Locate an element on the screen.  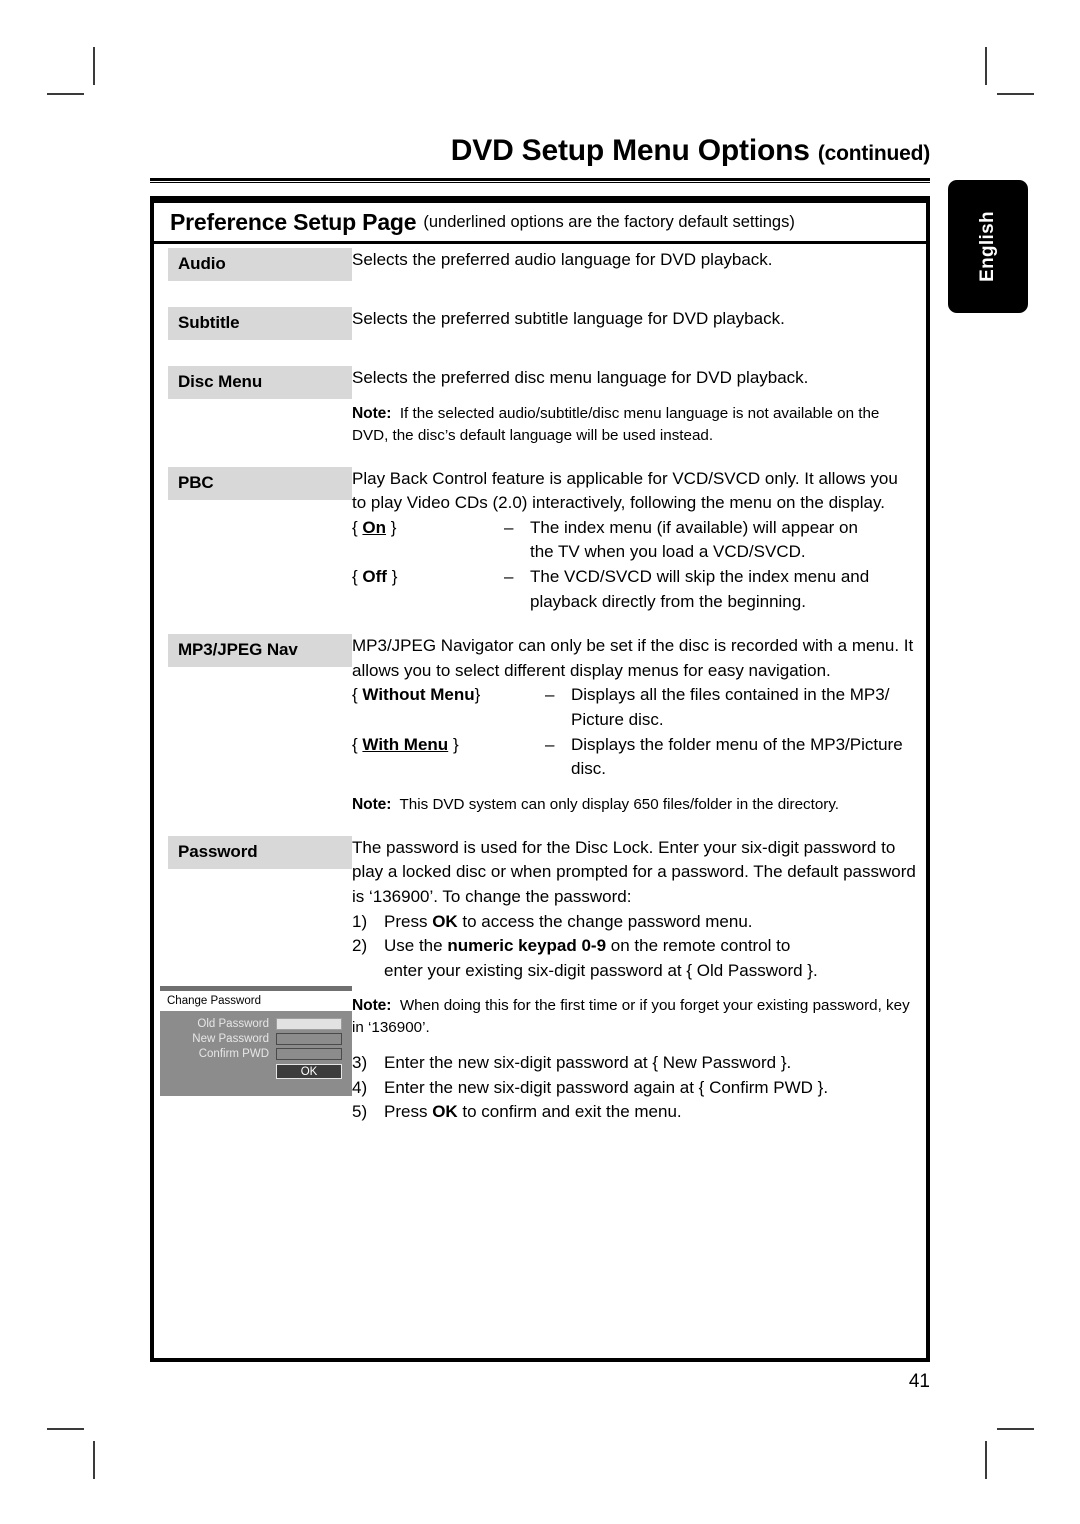
step-text-bold: numeric keypad 0-9 is located at coordinates (527, 946).